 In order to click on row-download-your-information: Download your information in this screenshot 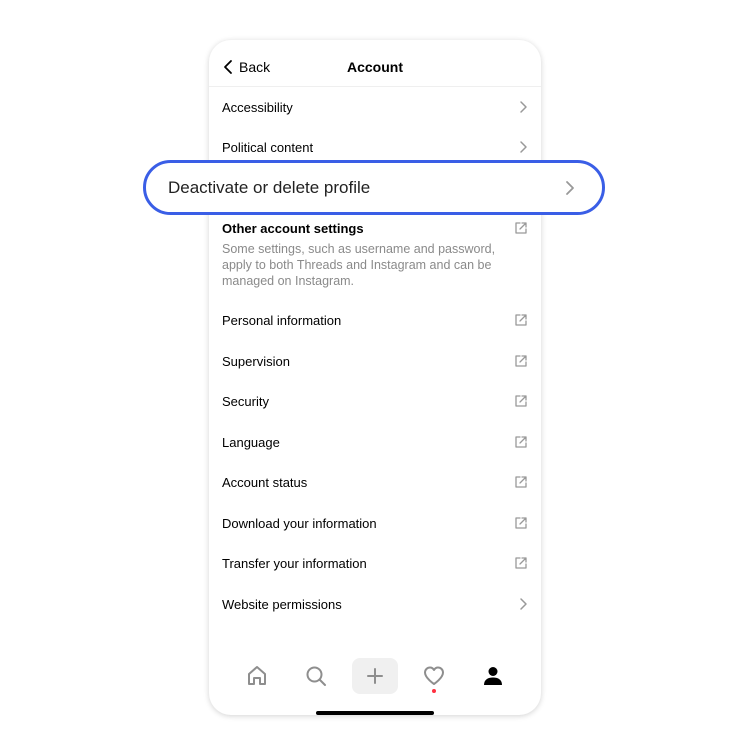, I will do `click(375, 523)`.